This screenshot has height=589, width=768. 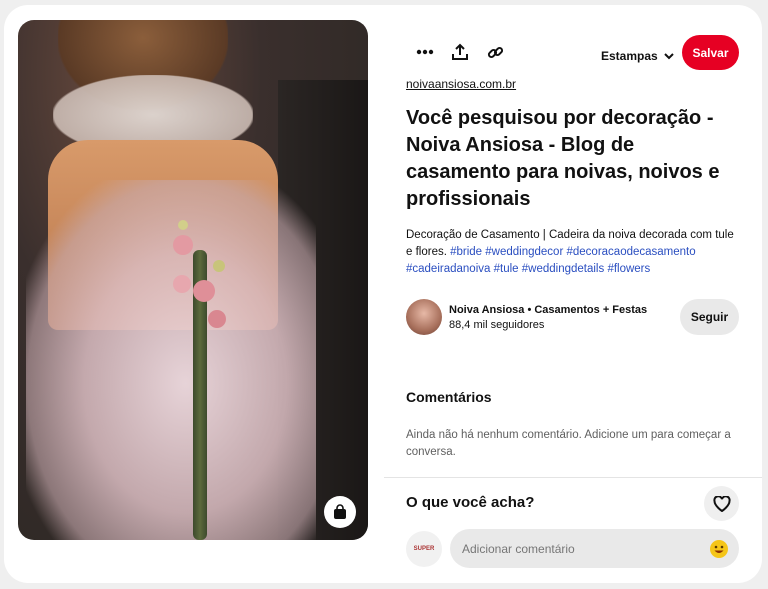 I want to click on save-button: Salvar, so click(x=710, y=52).